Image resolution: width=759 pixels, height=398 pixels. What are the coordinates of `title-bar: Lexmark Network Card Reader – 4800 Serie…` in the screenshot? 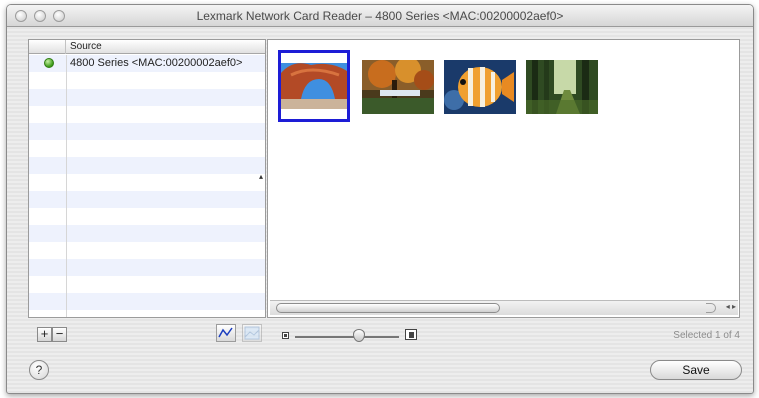 It's located at (380, 16).